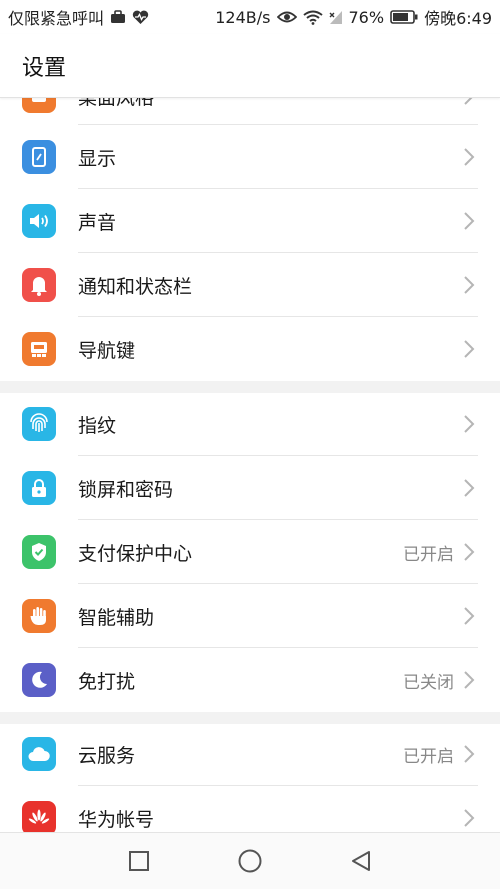 The image size is (500, 889). I want to click on settings-item-label: 声音, so click(97, 222).